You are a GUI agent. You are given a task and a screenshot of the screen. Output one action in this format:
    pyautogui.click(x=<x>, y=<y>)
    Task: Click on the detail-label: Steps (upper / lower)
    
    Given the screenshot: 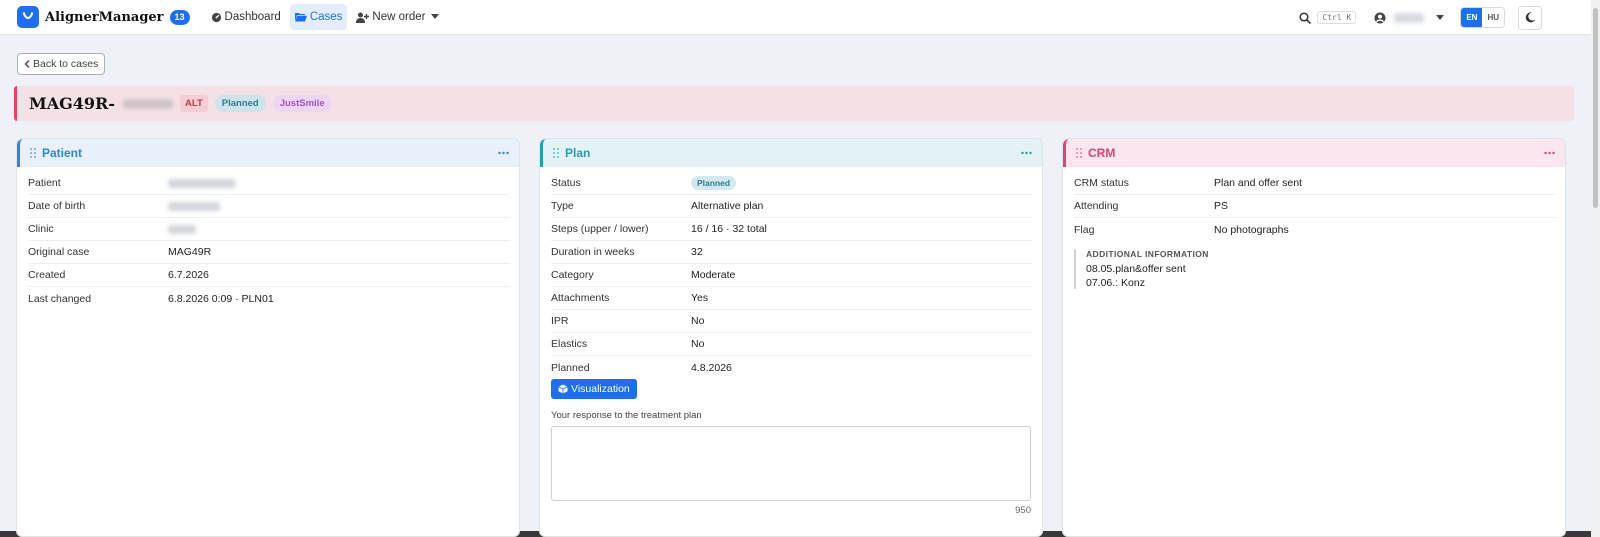 What is the action you would take?
    pyautogui.click(x=600, y=229)
    